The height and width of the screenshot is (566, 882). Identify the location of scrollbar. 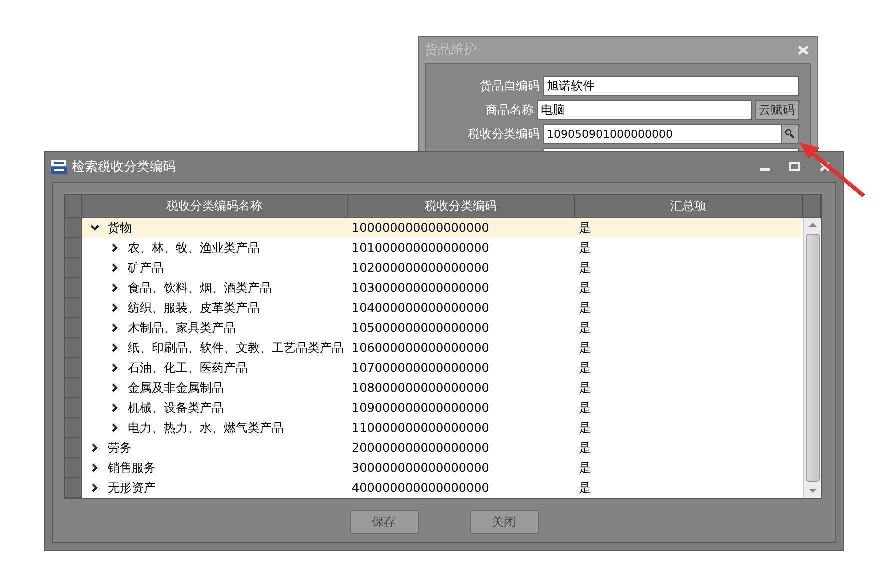
(812, 358).